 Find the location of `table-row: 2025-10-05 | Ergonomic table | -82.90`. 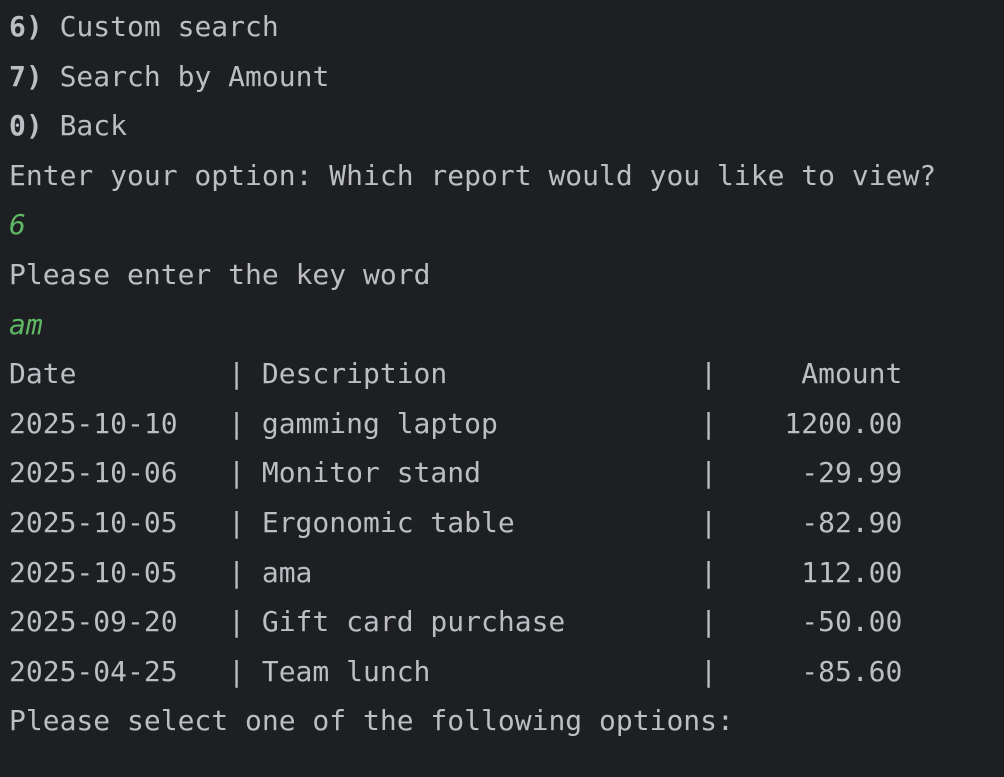

table-row: 2025-10-05 | Ergonomic table | -82.90 is located at coordinates (472, 523).